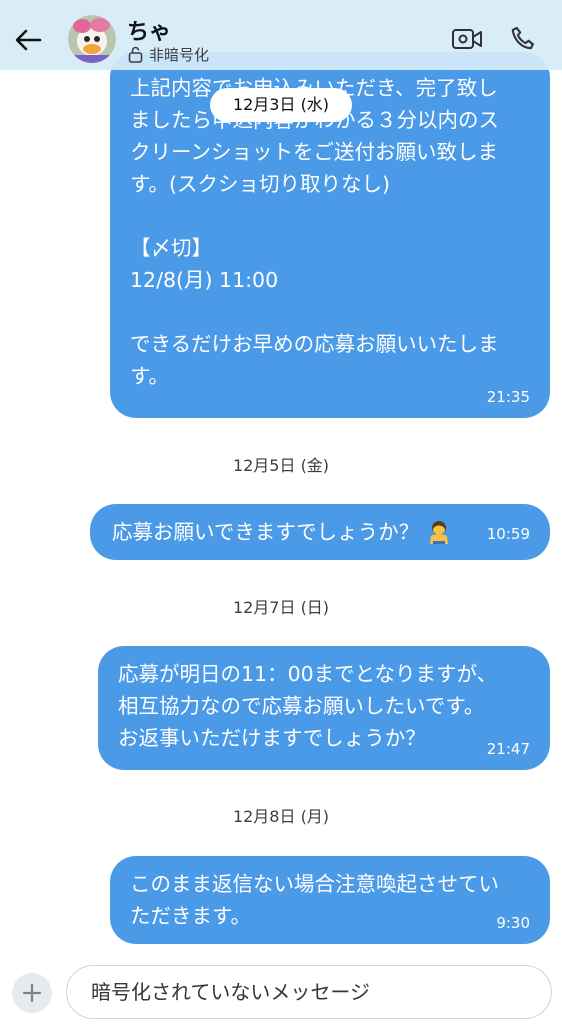  I want to click on message-bubble: 応募お願いできますでしょうか？ 10:59, so click(320, 532).